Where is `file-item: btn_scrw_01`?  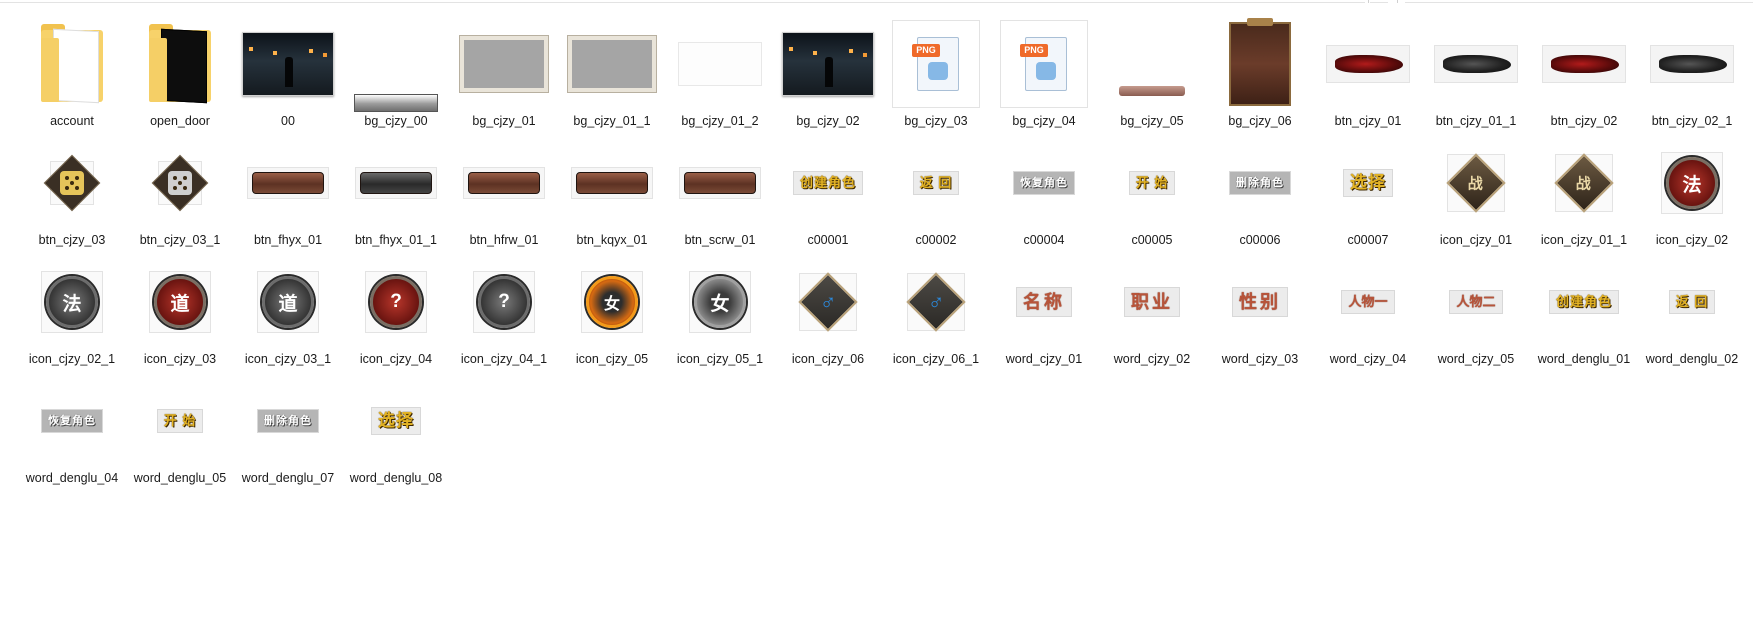
file-item: btn_scrw_01 is located at coordinates (720, 194).